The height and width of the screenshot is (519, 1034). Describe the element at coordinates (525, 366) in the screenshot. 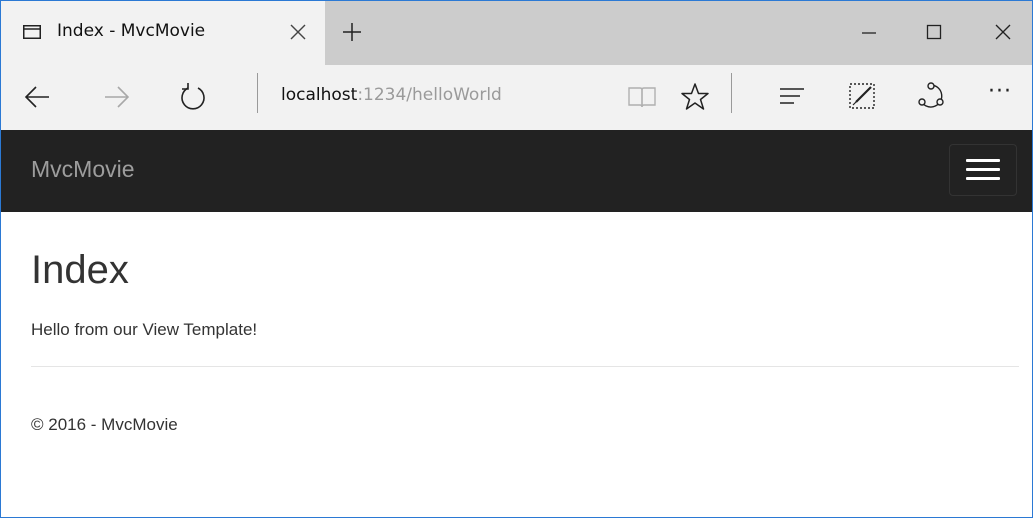

I see `content-divider` at that location.